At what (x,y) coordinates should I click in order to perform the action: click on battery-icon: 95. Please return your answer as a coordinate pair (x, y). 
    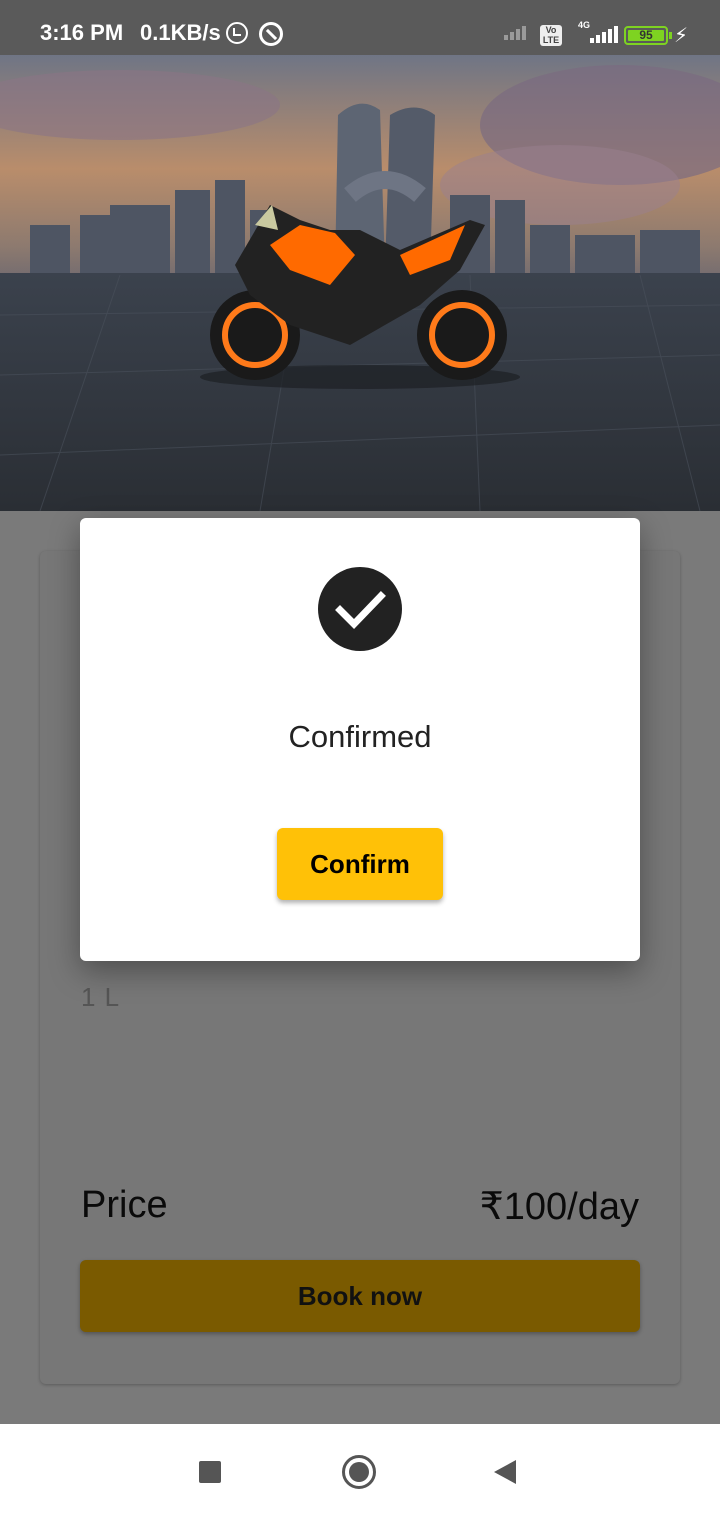
    Looking at the image, I should click on (648, 35).